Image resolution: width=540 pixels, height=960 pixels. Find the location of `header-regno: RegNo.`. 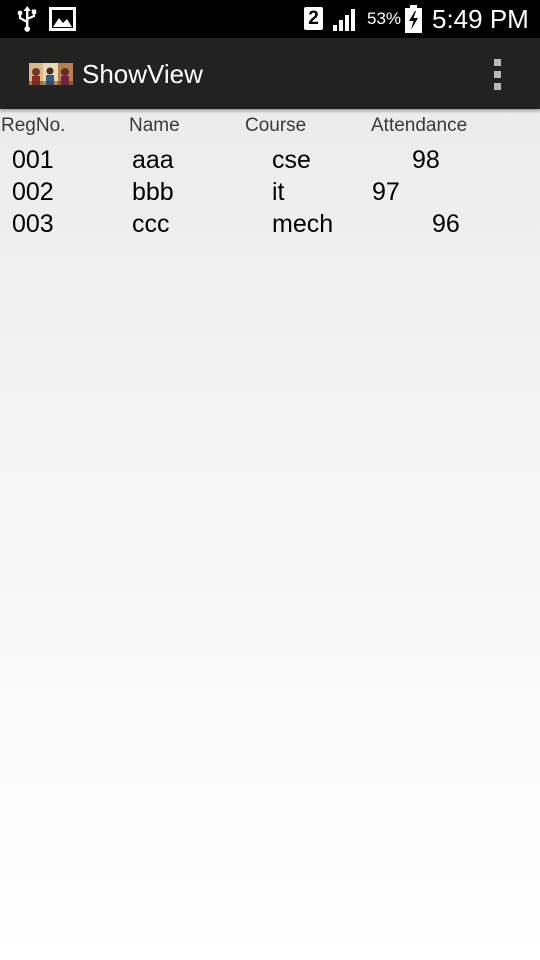

header-regno: RegNo. is located at coordinates (33, 125).